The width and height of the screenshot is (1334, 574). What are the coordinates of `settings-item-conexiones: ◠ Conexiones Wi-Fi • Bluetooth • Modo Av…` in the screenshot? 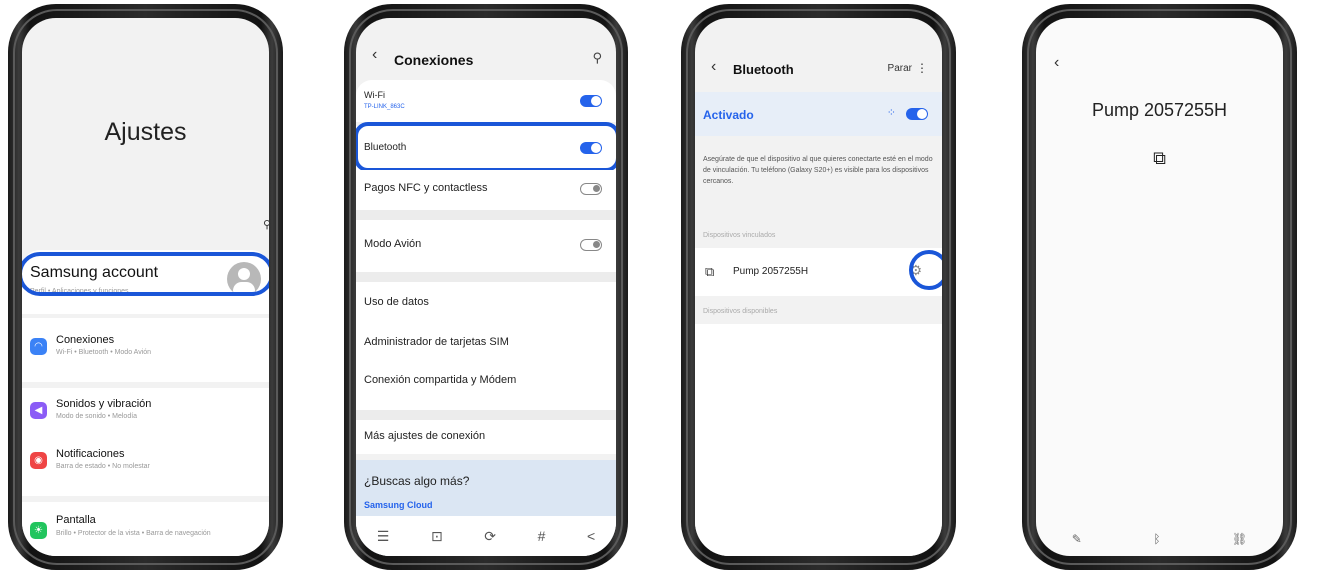 It's located at (145, 350).